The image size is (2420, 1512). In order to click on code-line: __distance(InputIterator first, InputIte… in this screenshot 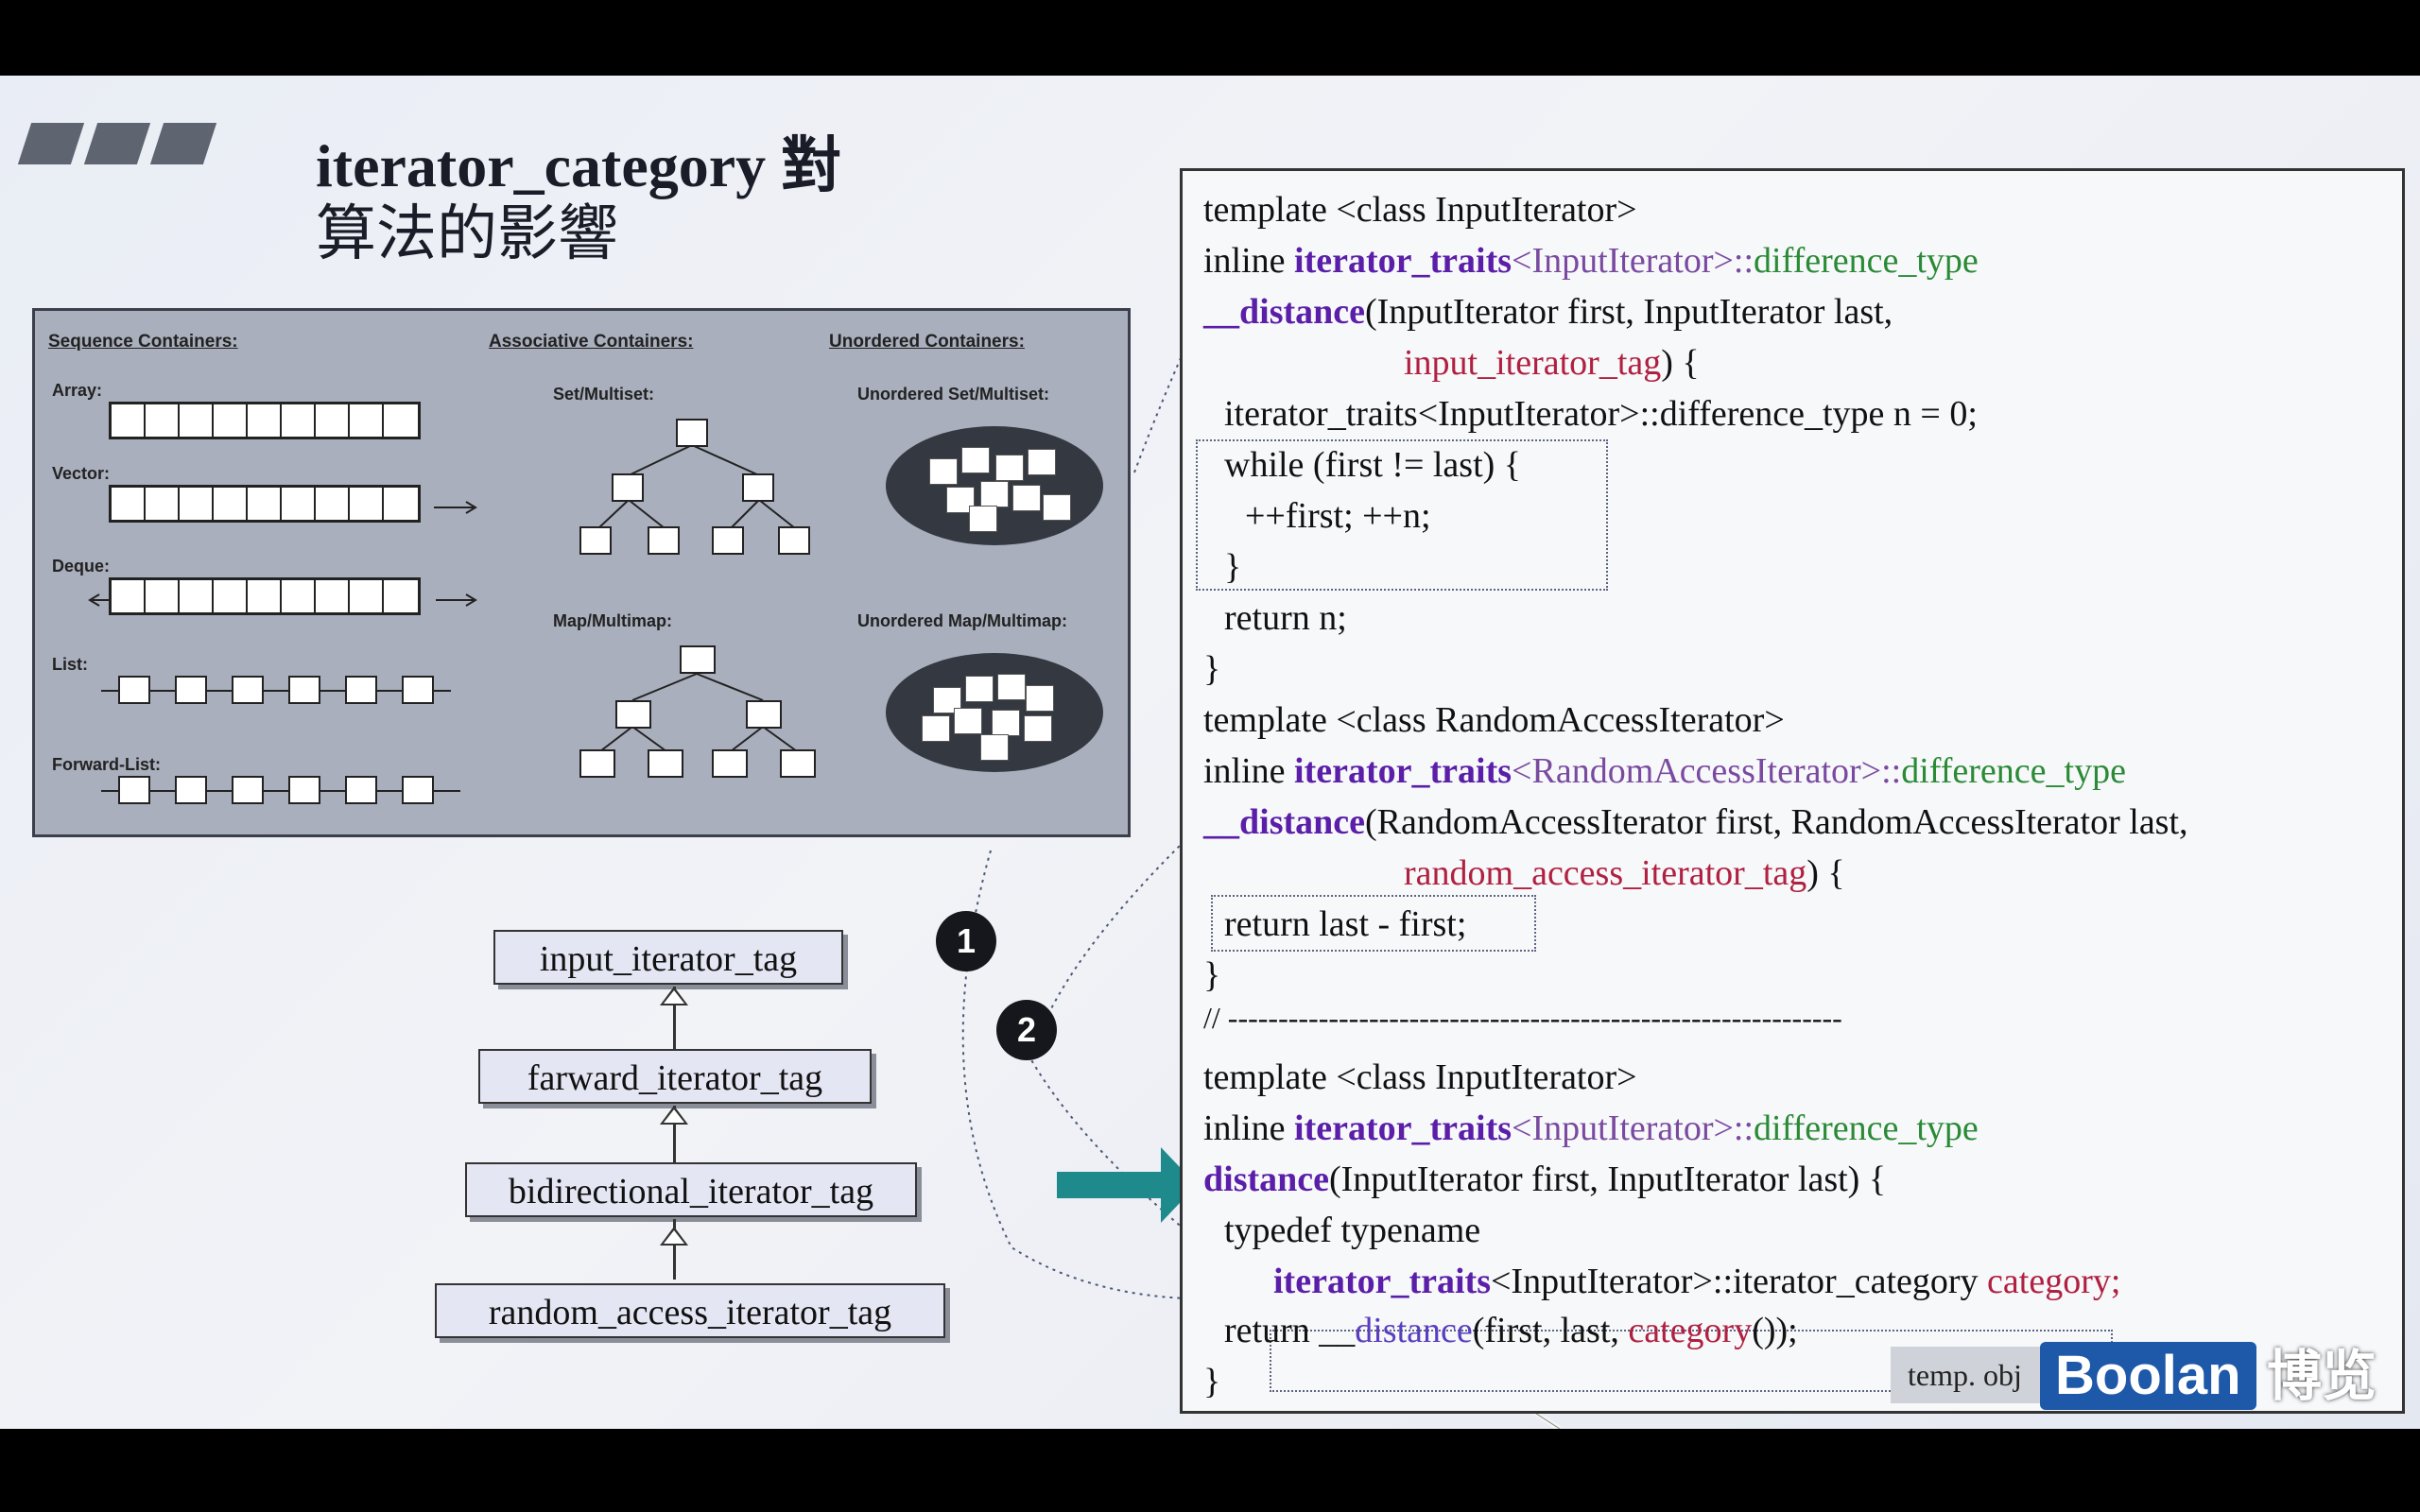, I will do `click(1548, 312)`.